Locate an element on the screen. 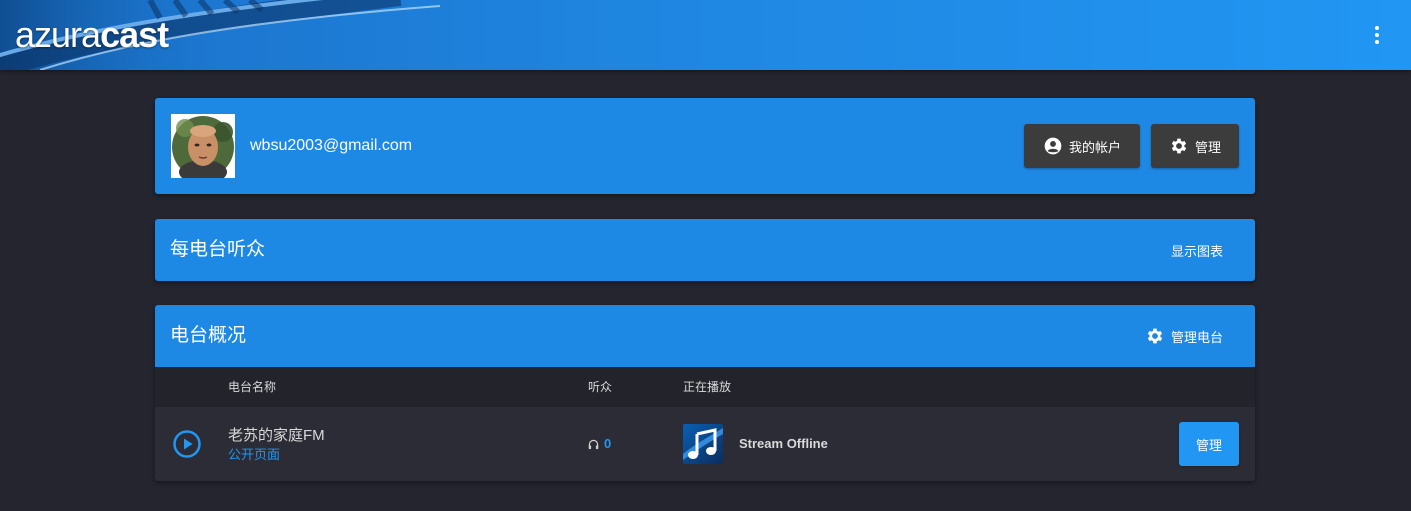 The width and height of the screenshot is (1411, 511). manage-station-button: 管理 is located at coordinates (1209, 444).